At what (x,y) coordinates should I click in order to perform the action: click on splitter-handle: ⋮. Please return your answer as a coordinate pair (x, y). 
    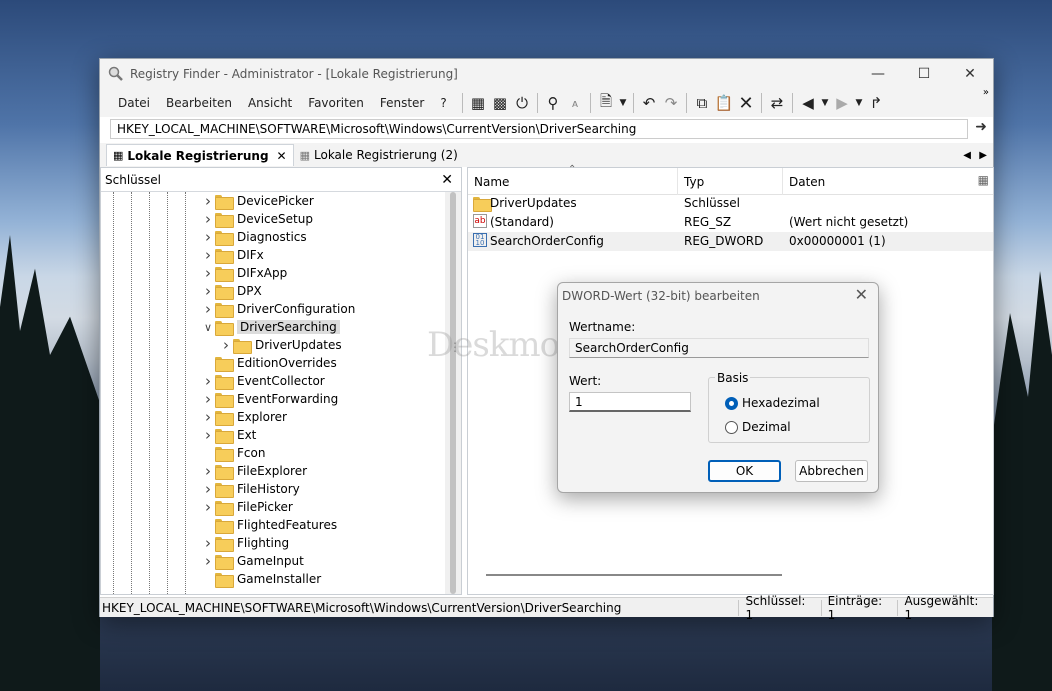
    Looking at the image, I should click on (455, 347).